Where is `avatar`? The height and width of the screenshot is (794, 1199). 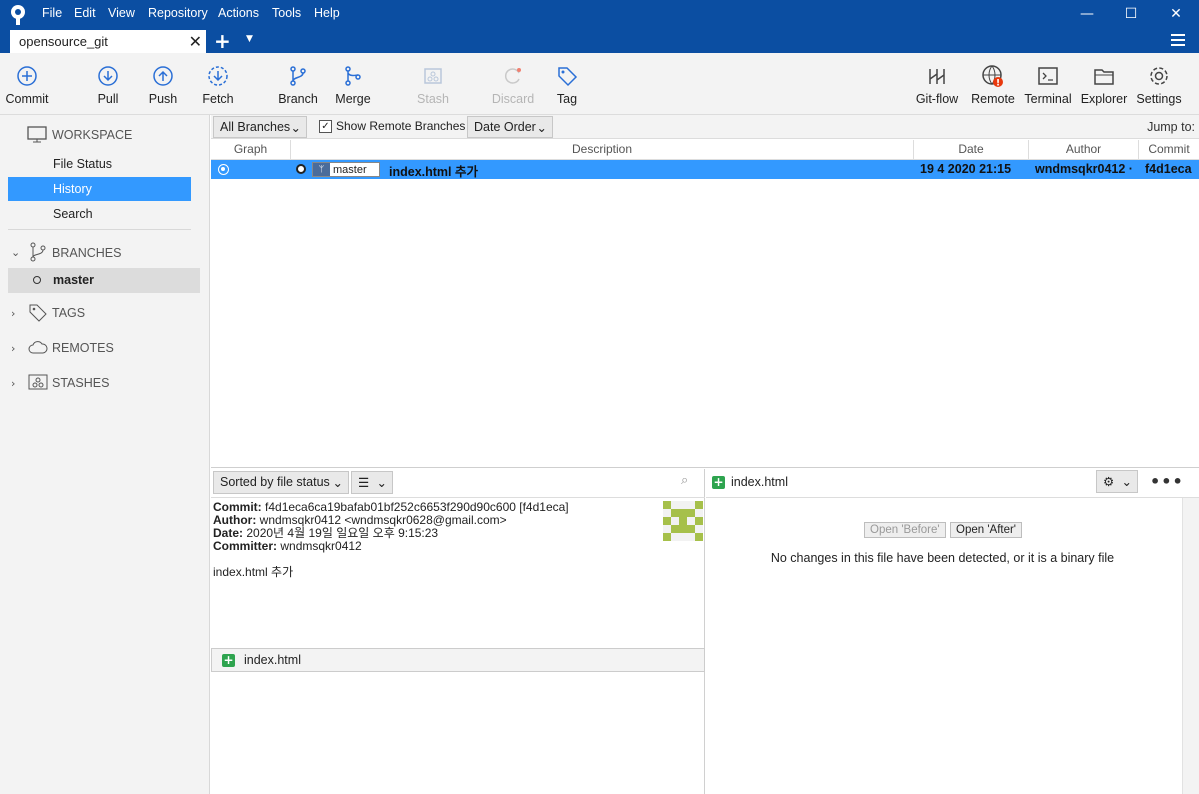
avatar is located at coordinates (683, 521).